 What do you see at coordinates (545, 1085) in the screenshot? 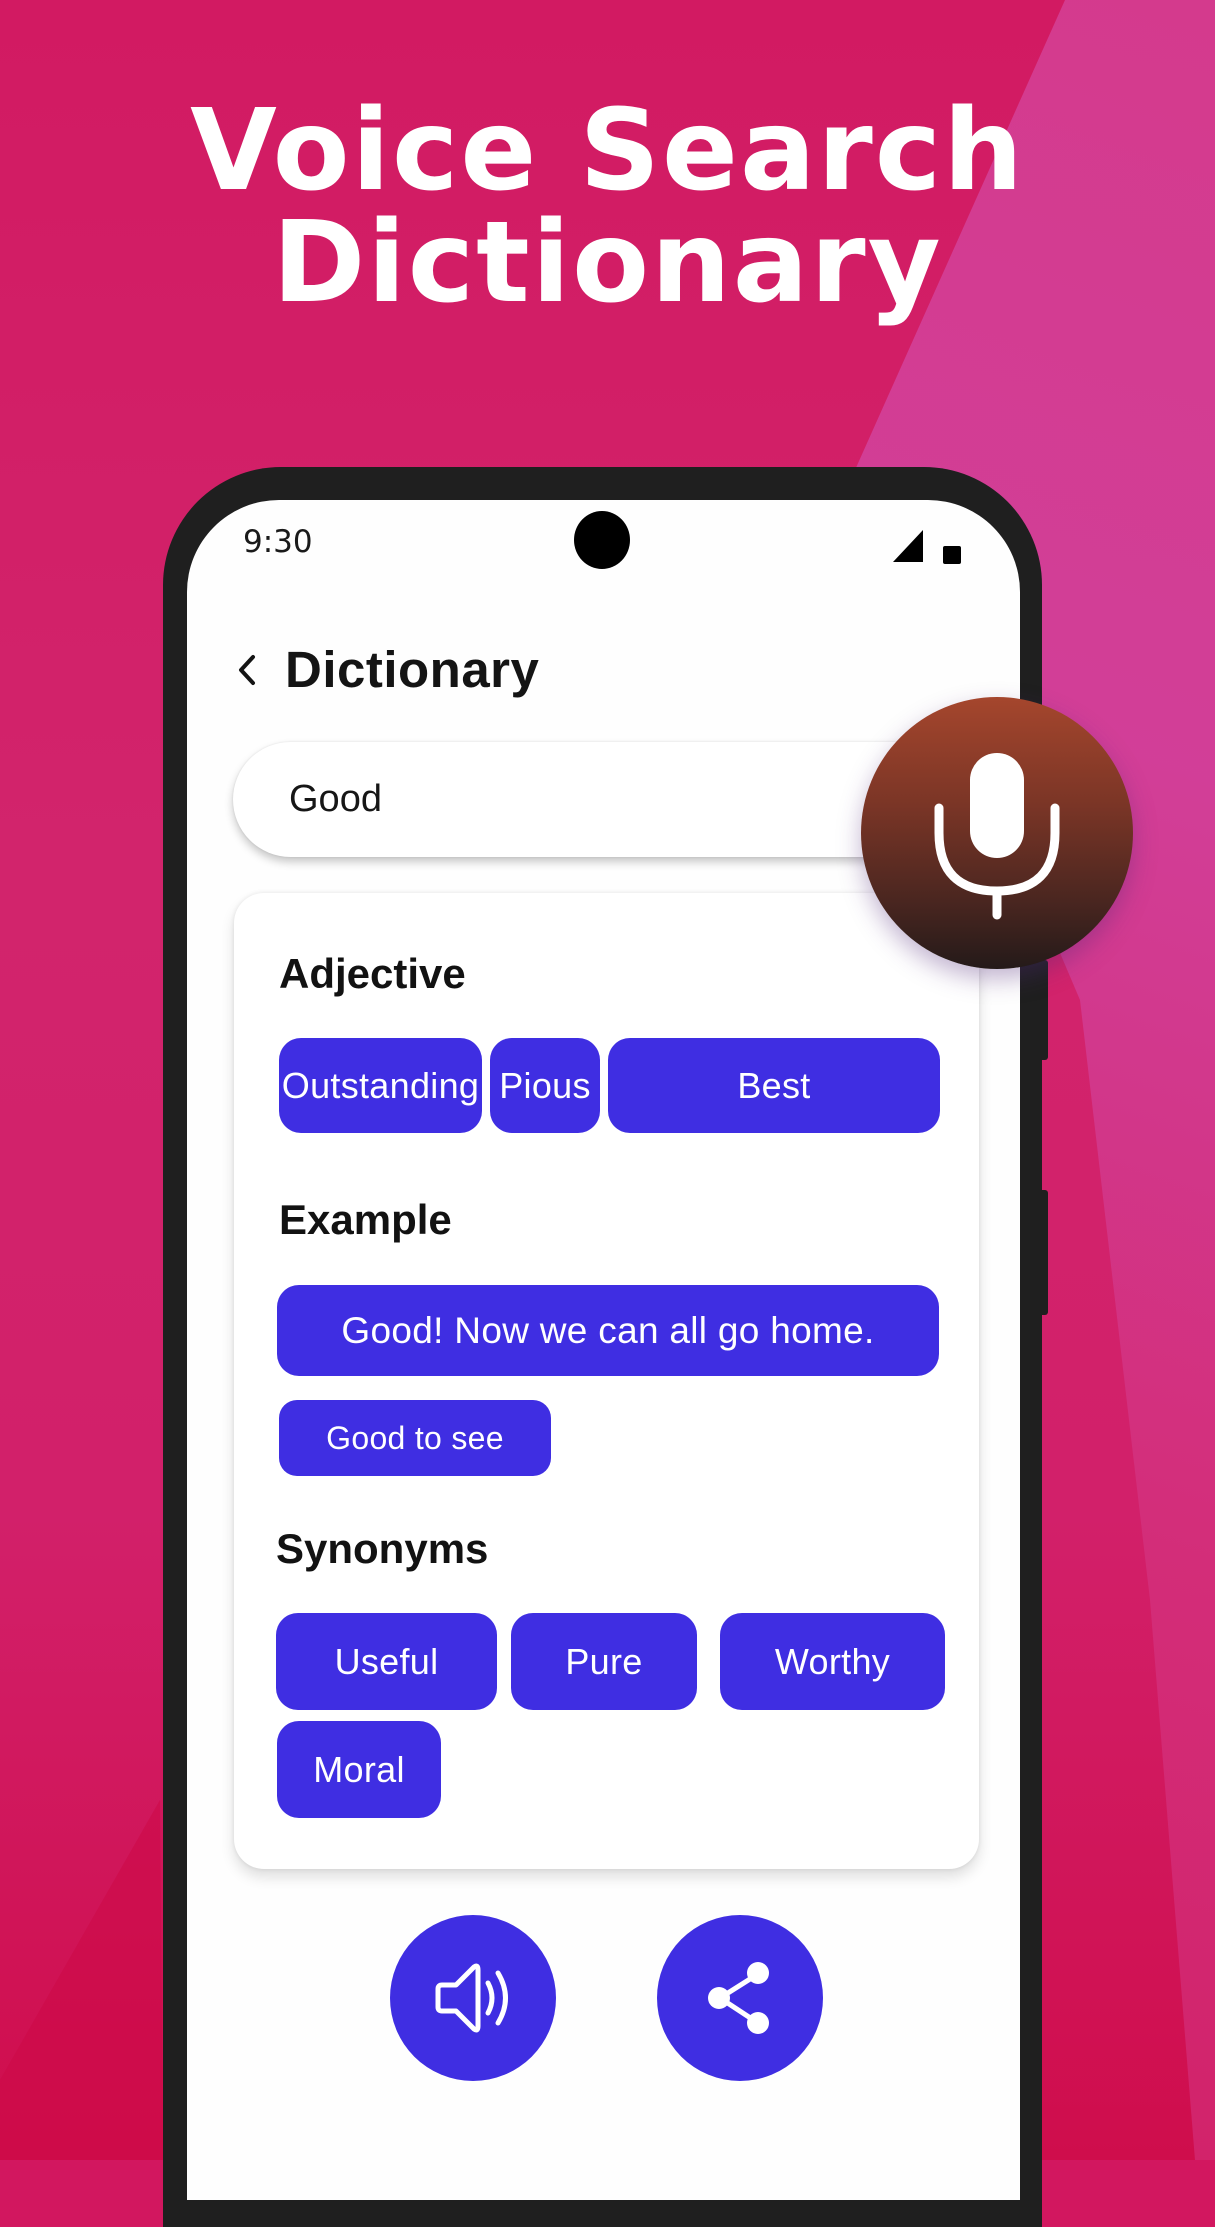
I see `adjective-chip: Pious` at bounding box center [545, 1085].